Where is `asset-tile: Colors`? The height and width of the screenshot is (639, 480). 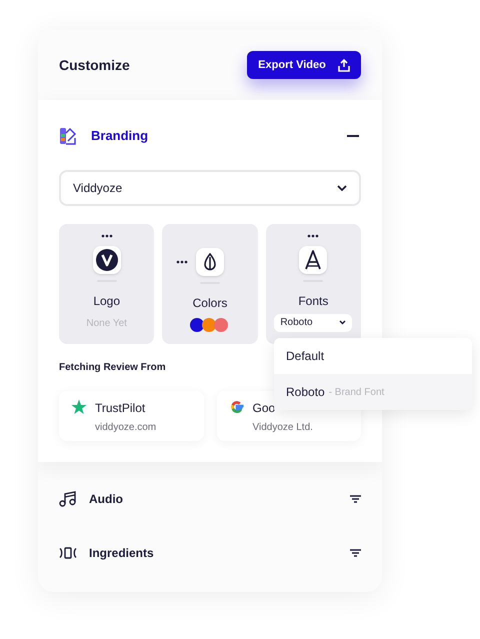
asset-tile: Colors is located at coordinates (210, 284).